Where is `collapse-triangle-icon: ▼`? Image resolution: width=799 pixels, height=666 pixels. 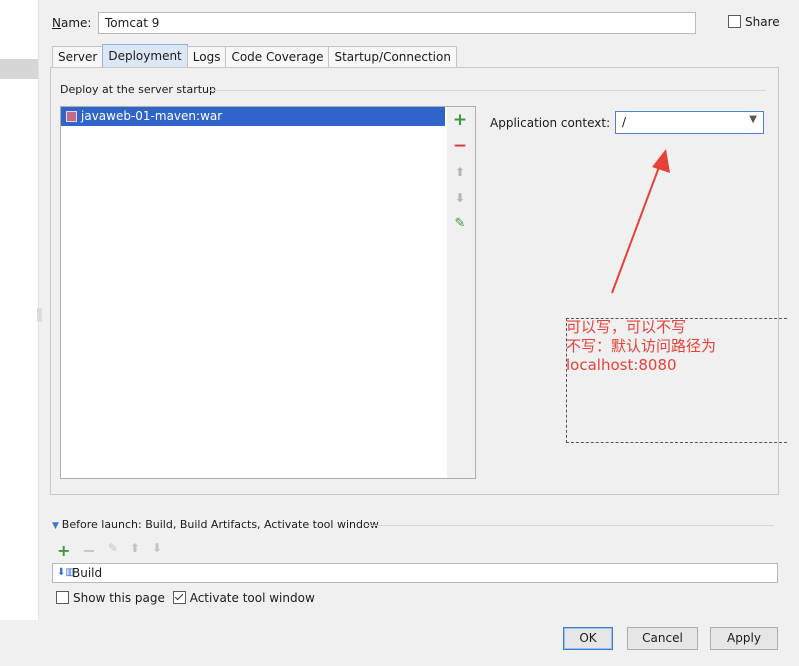 collapse-triangle-icon: ▼ is located at coordinates (57, 526).